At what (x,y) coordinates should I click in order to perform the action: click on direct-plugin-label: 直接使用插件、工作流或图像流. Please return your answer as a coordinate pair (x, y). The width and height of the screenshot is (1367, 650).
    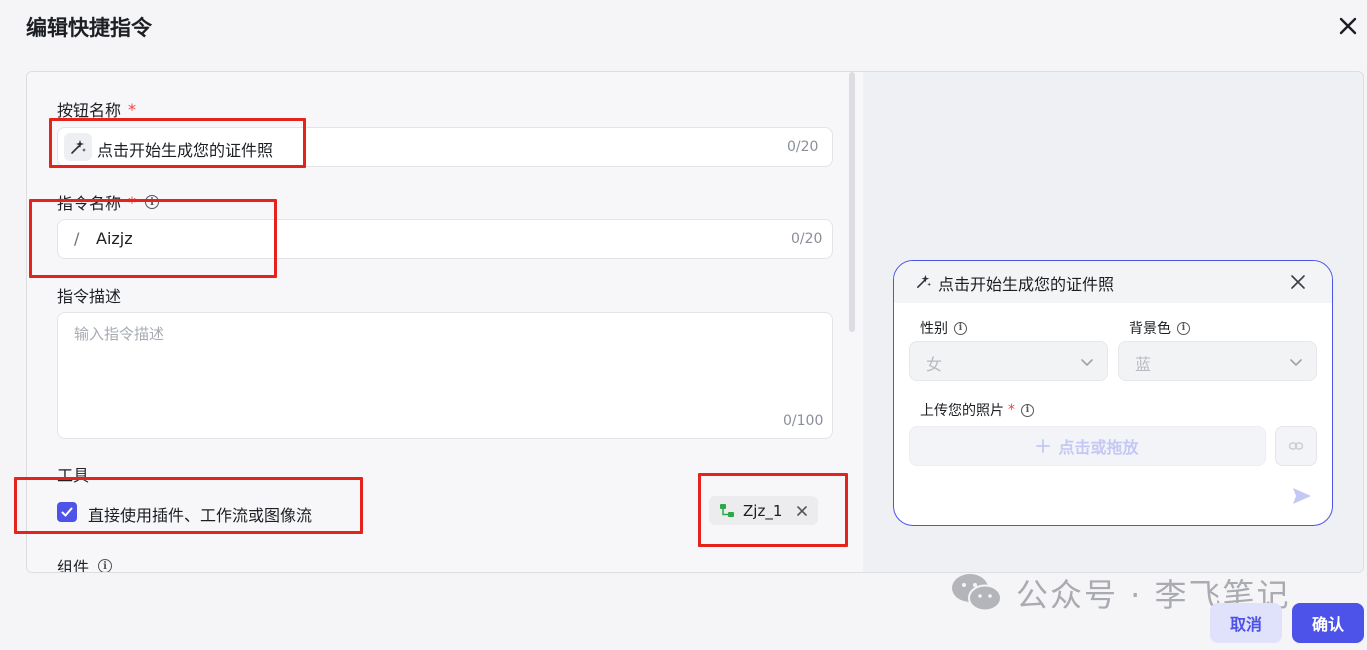
    Looking at the image, I should click on (200, 515).